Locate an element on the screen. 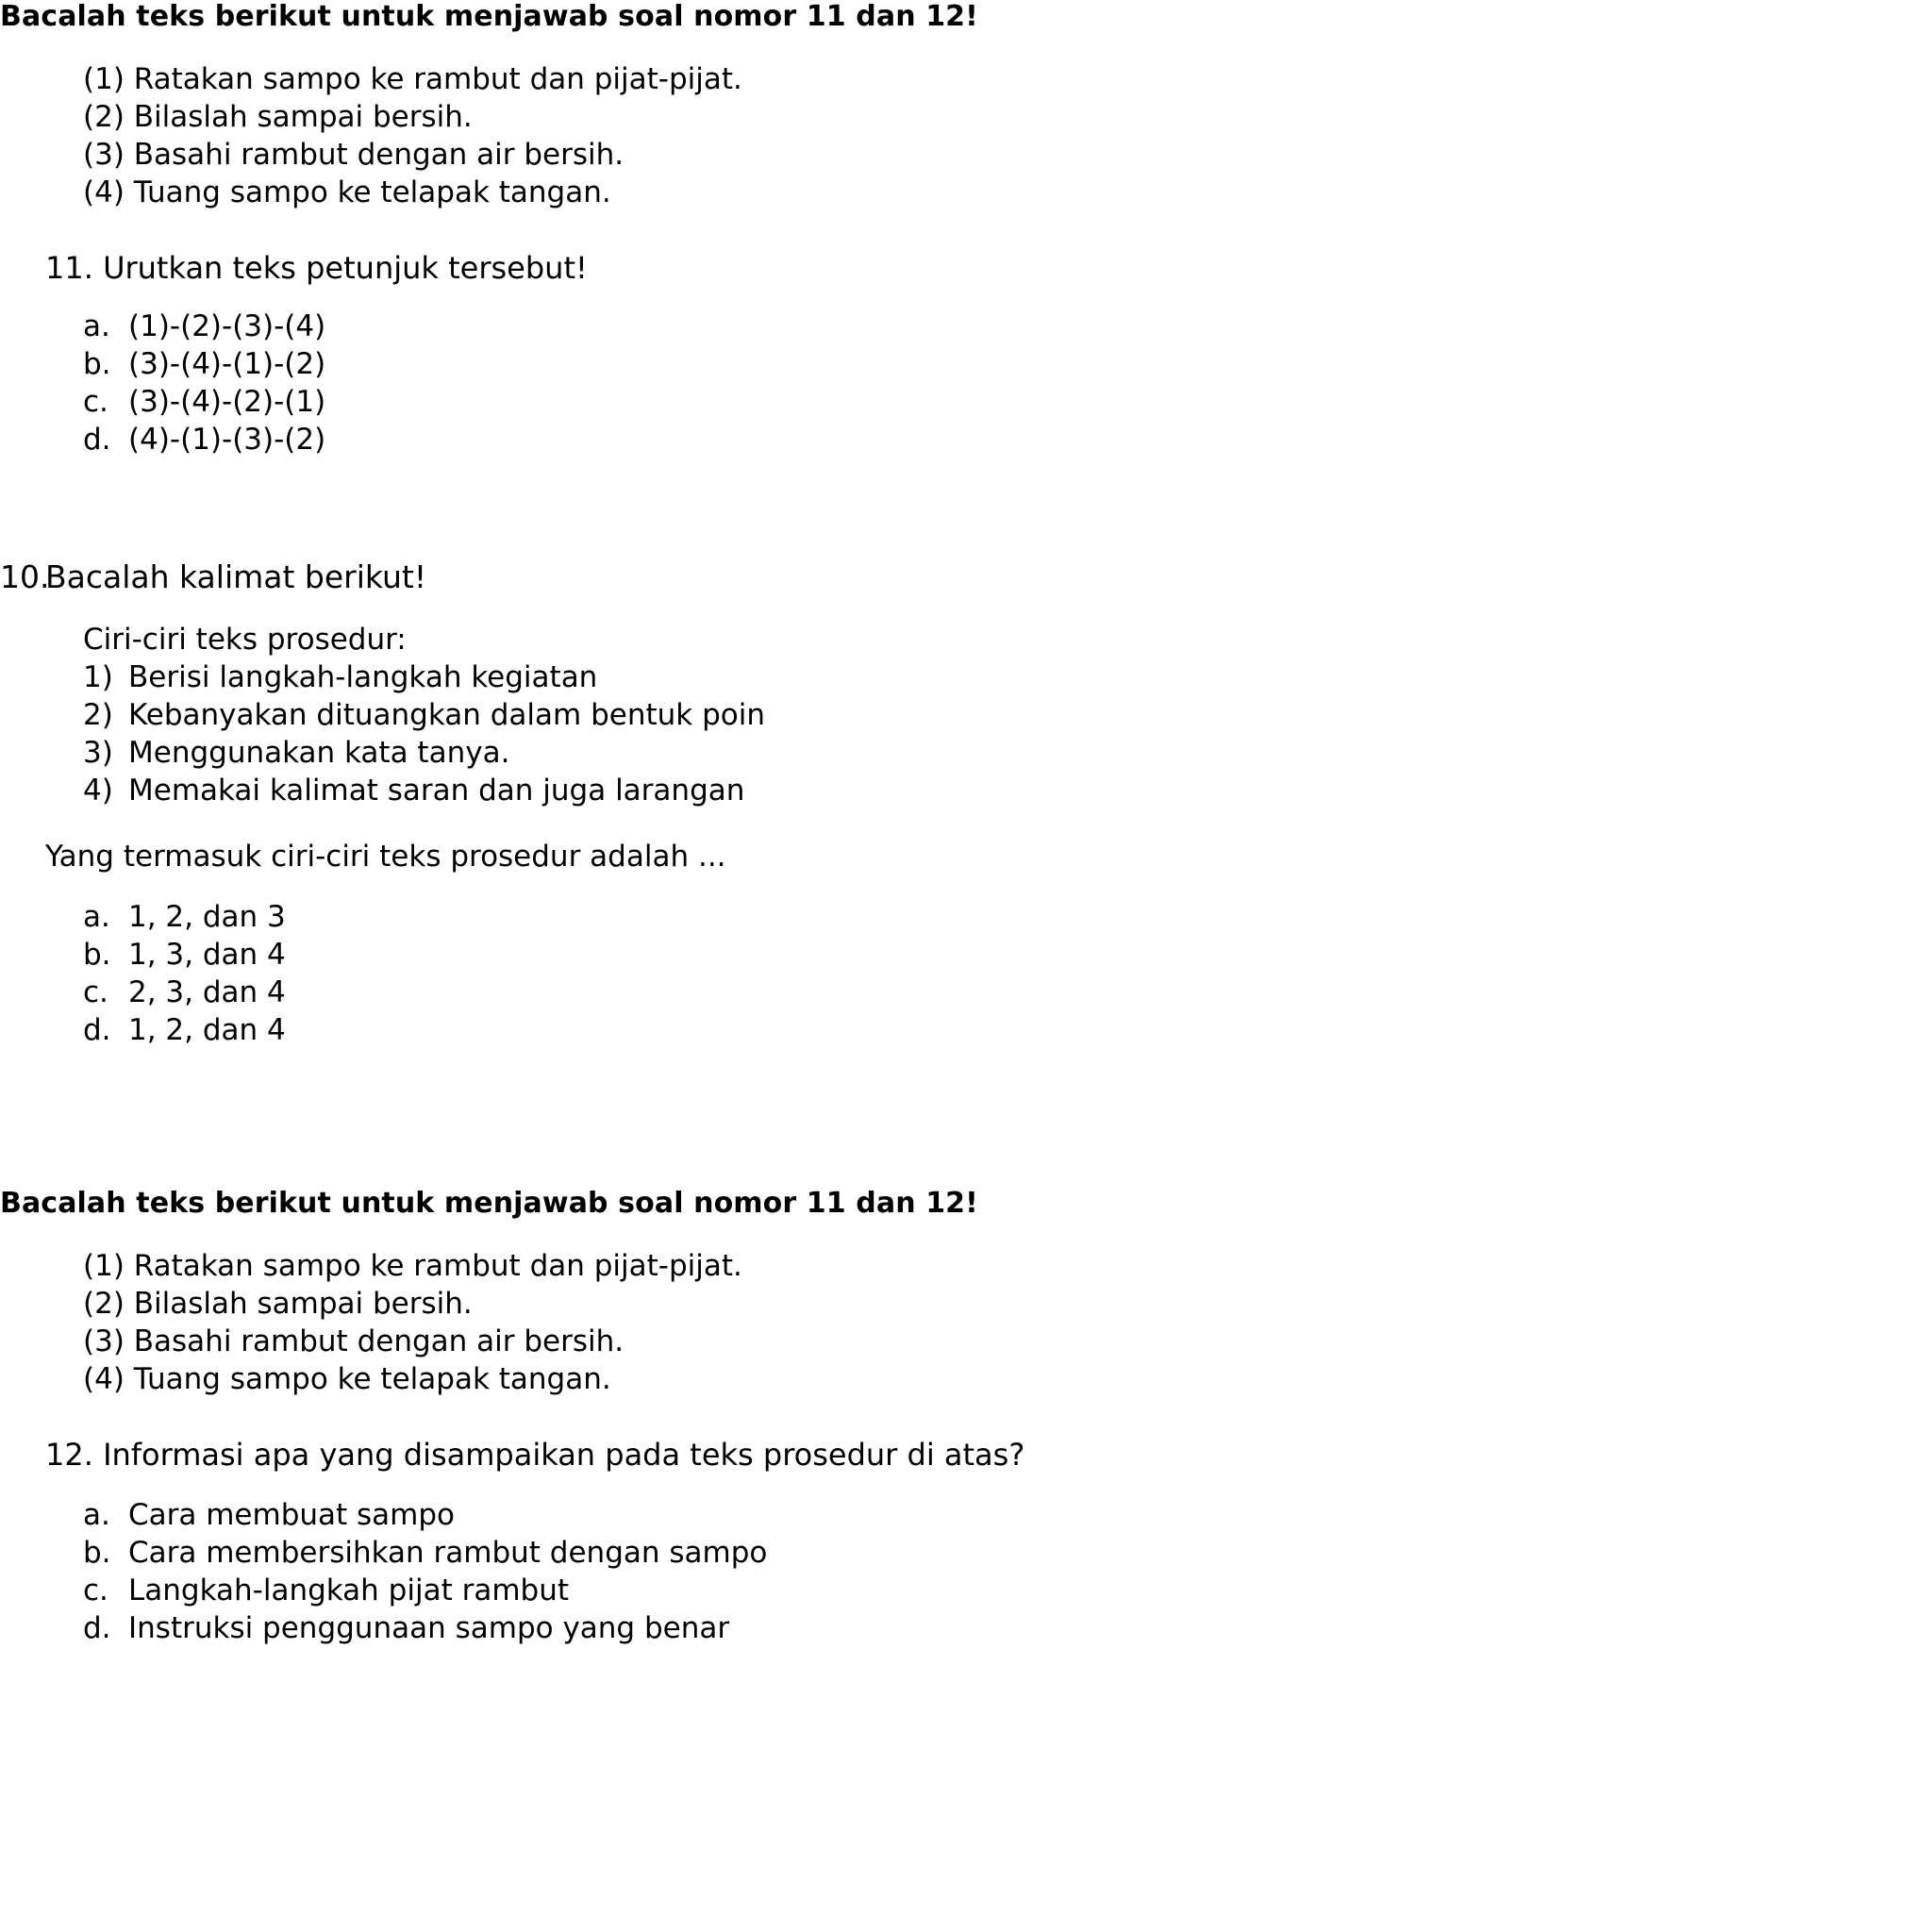 Image resolution: width=1932 pixels, height=1932 pixels. feature-number: 4) is located at coordinates (98, 791).